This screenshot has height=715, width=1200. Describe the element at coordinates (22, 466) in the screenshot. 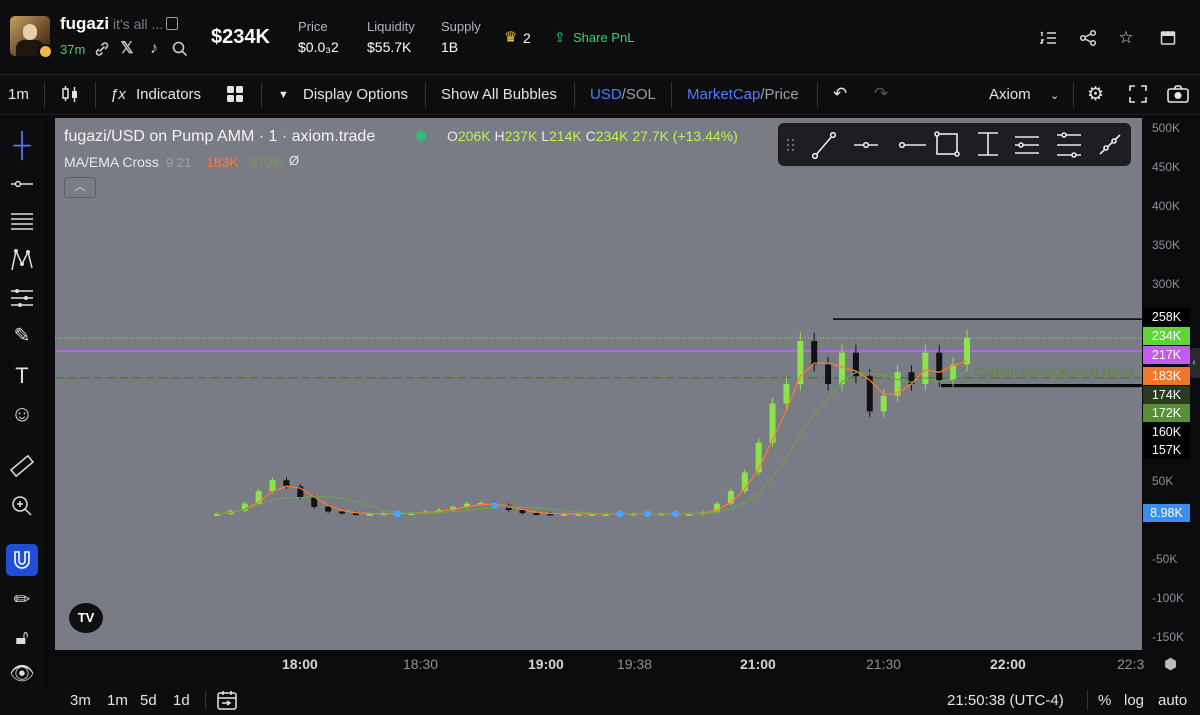

I see `ruler-icon` at that location.